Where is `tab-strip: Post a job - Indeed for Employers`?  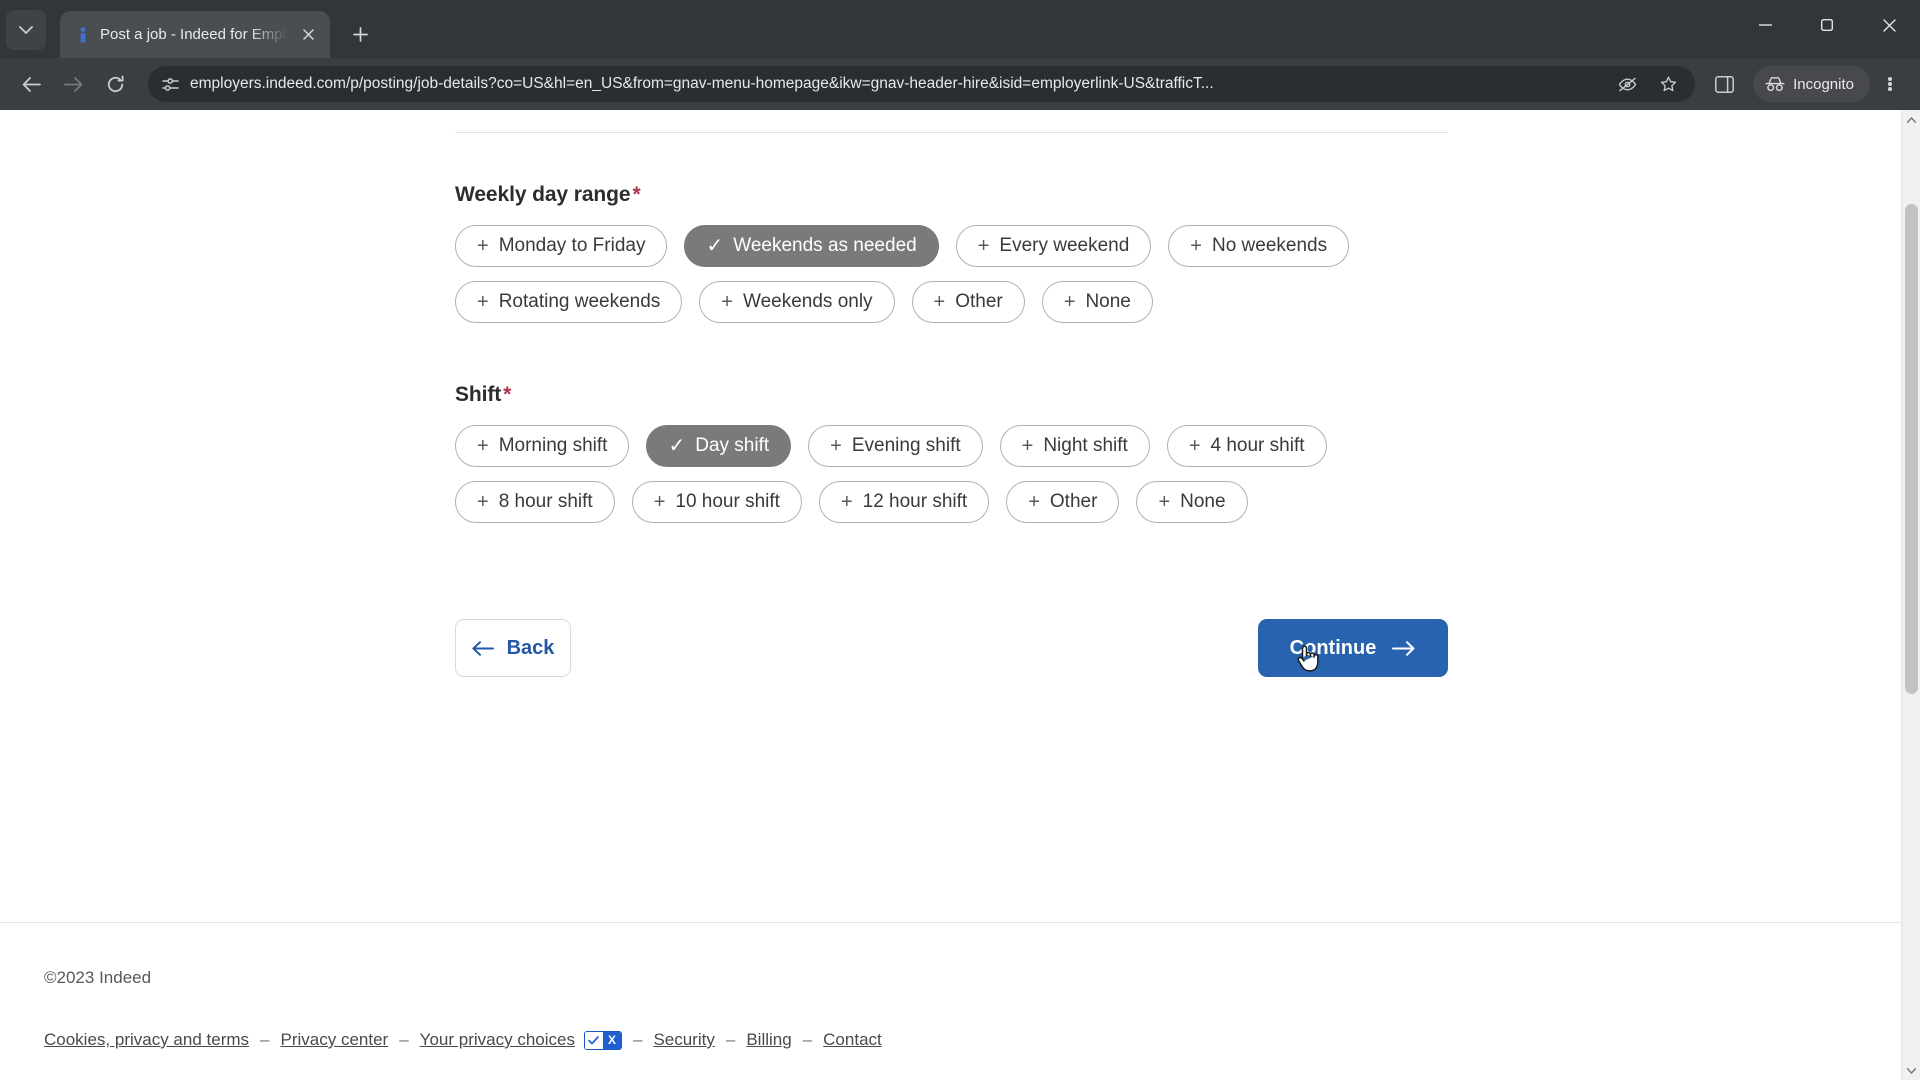 tab-strip: Post a job - Indeed for Employers is located at coordinates (960, 29).